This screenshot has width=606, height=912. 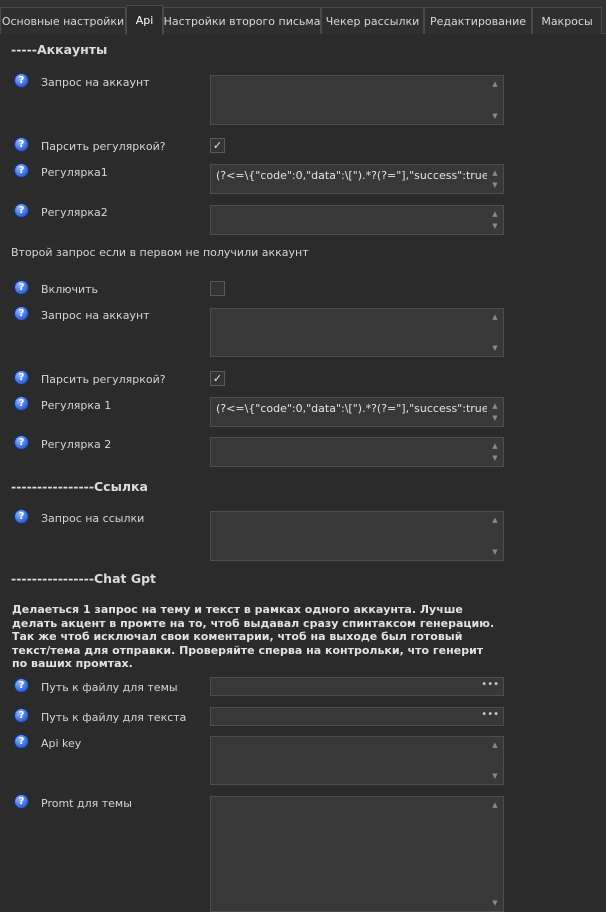 I want to click on links-request-label: Запрос на ссылки, so click(x=93, y=518).